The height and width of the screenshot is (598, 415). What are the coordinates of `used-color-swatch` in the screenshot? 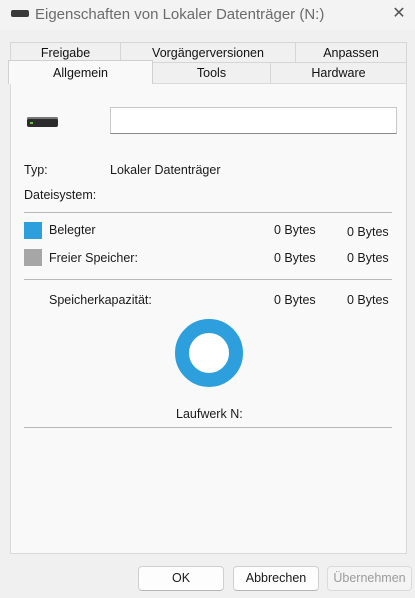 It's located at (33, 230).